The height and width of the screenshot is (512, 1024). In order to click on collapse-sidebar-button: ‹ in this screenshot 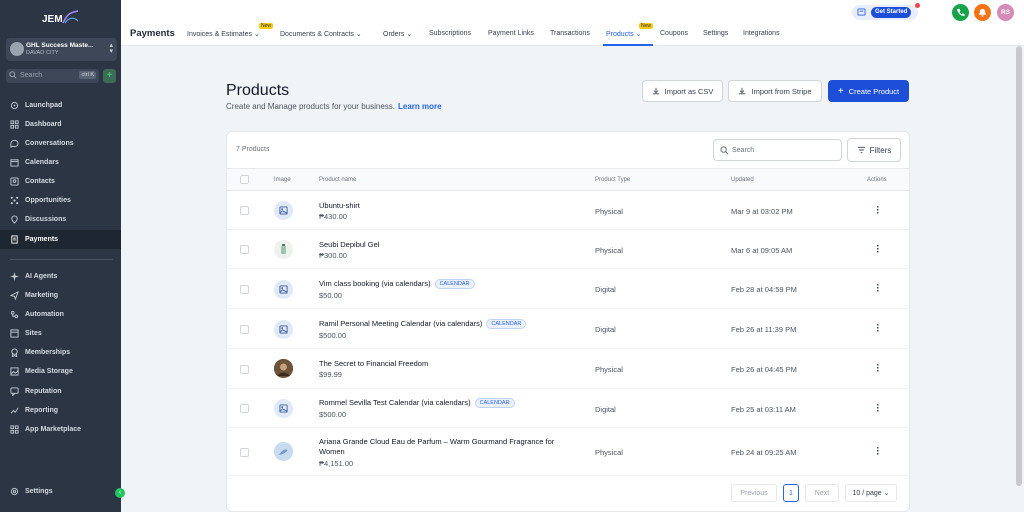, I will do `click(120, 493)`.